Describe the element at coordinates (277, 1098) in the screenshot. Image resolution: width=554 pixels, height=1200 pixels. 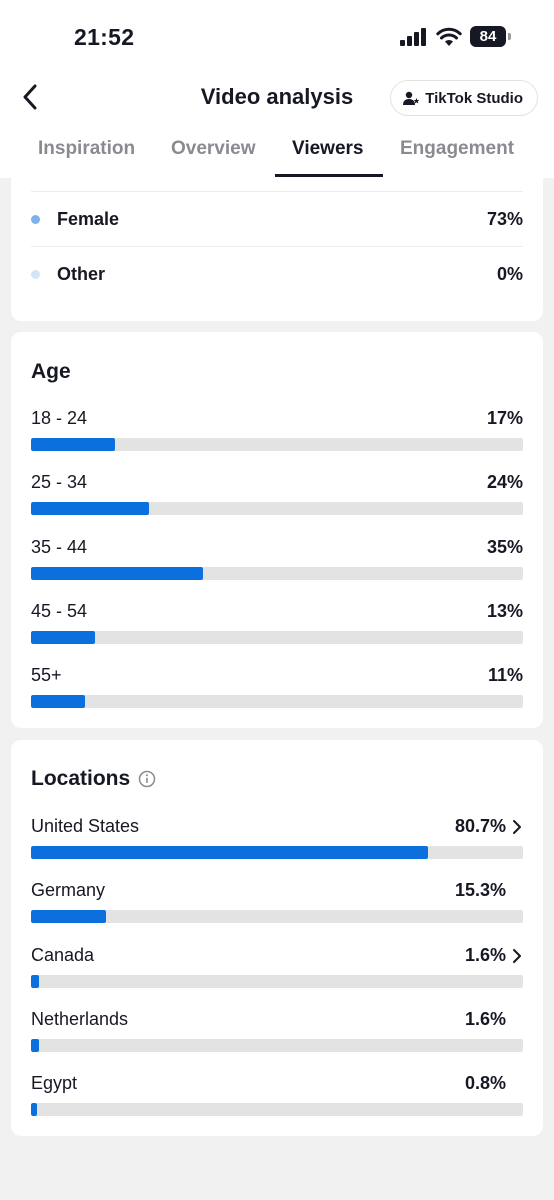
I see `location-row-egypt: Egypt 0.8%` at that location.